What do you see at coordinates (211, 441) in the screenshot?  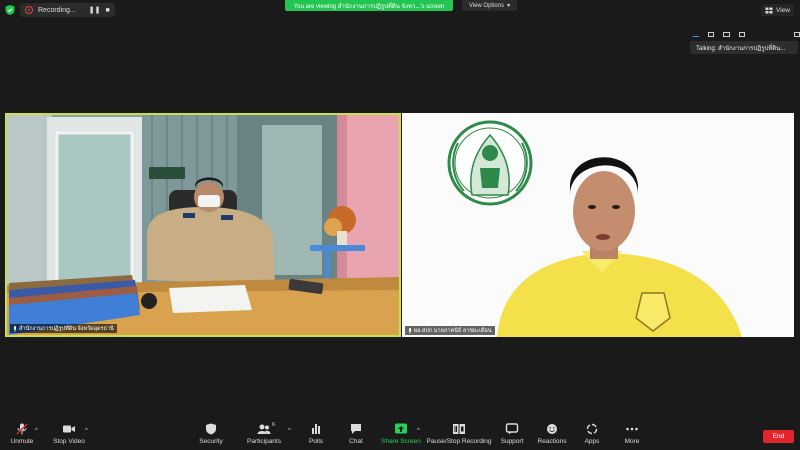 I see `security-label: Security` at bounding box center [211, 441].